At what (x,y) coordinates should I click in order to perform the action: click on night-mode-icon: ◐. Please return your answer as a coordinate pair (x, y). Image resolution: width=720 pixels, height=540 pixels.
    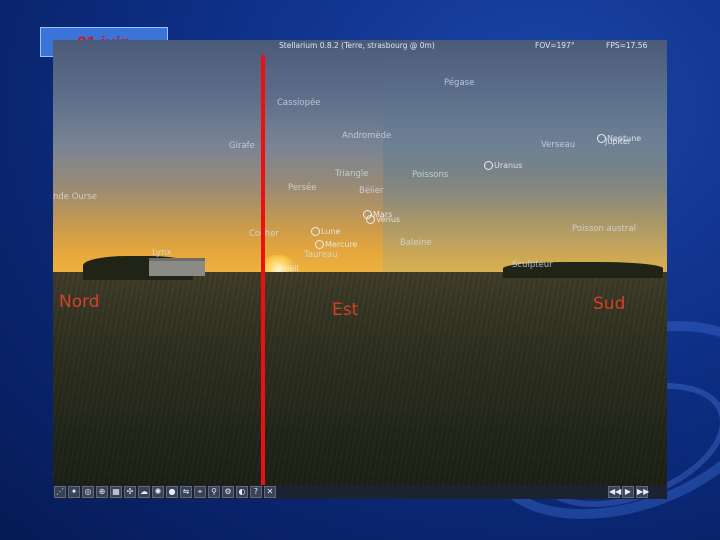
    Looking at the image, I should click on (242, 492).